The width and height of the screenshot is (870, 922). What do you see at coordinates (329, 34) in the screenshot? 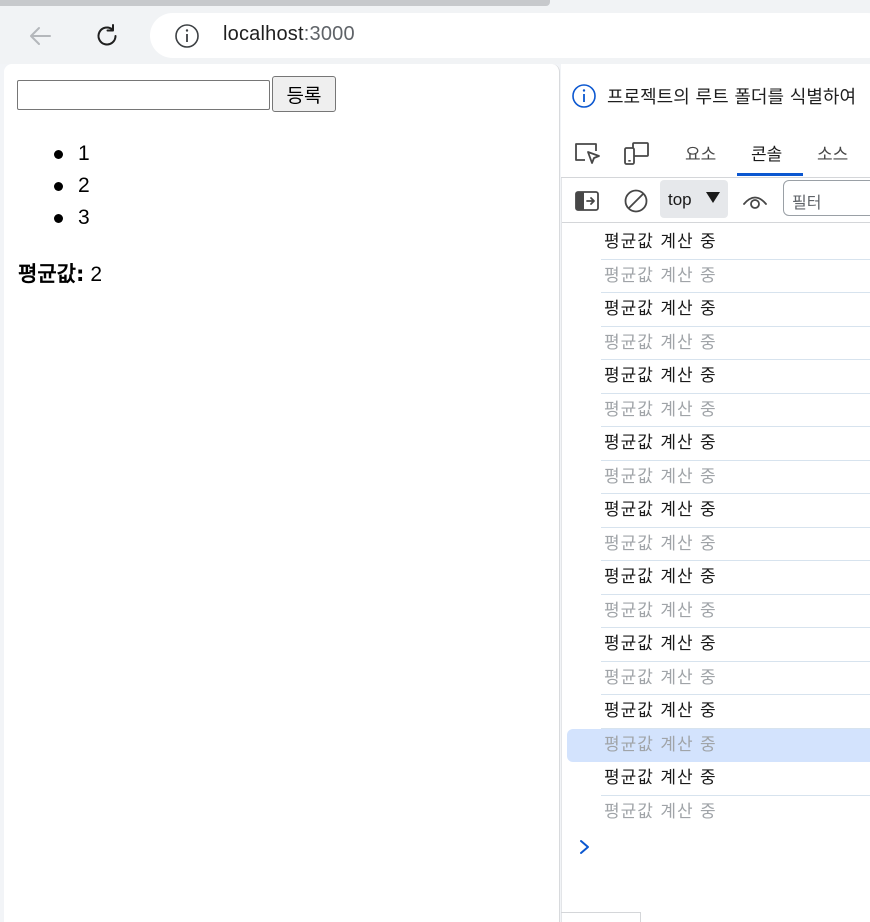
I see `address-port: :3000` at bounding box center [329, 34].